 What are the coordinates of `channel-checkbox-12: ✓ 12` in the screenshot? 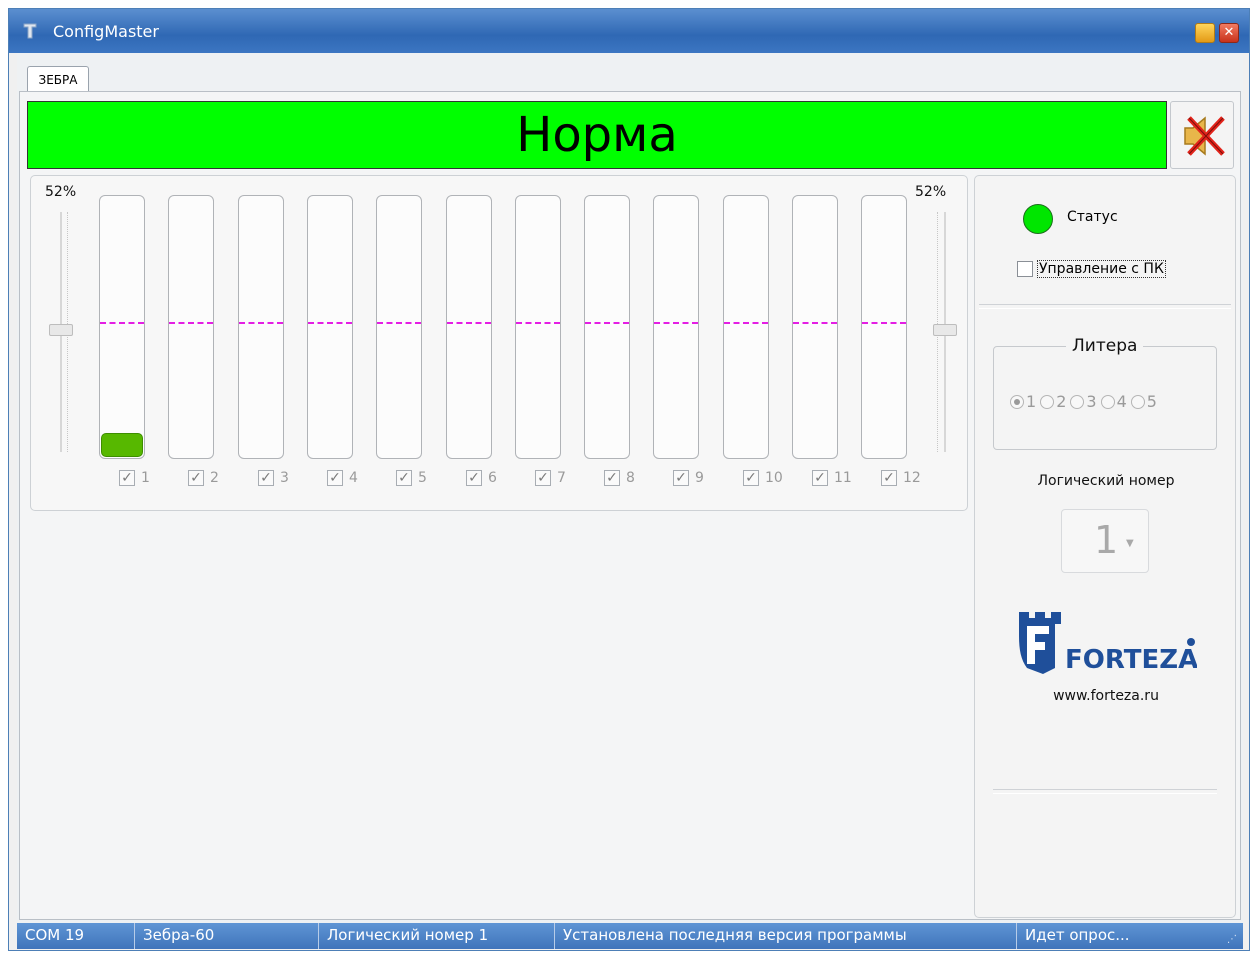 It's located at (901, 479).